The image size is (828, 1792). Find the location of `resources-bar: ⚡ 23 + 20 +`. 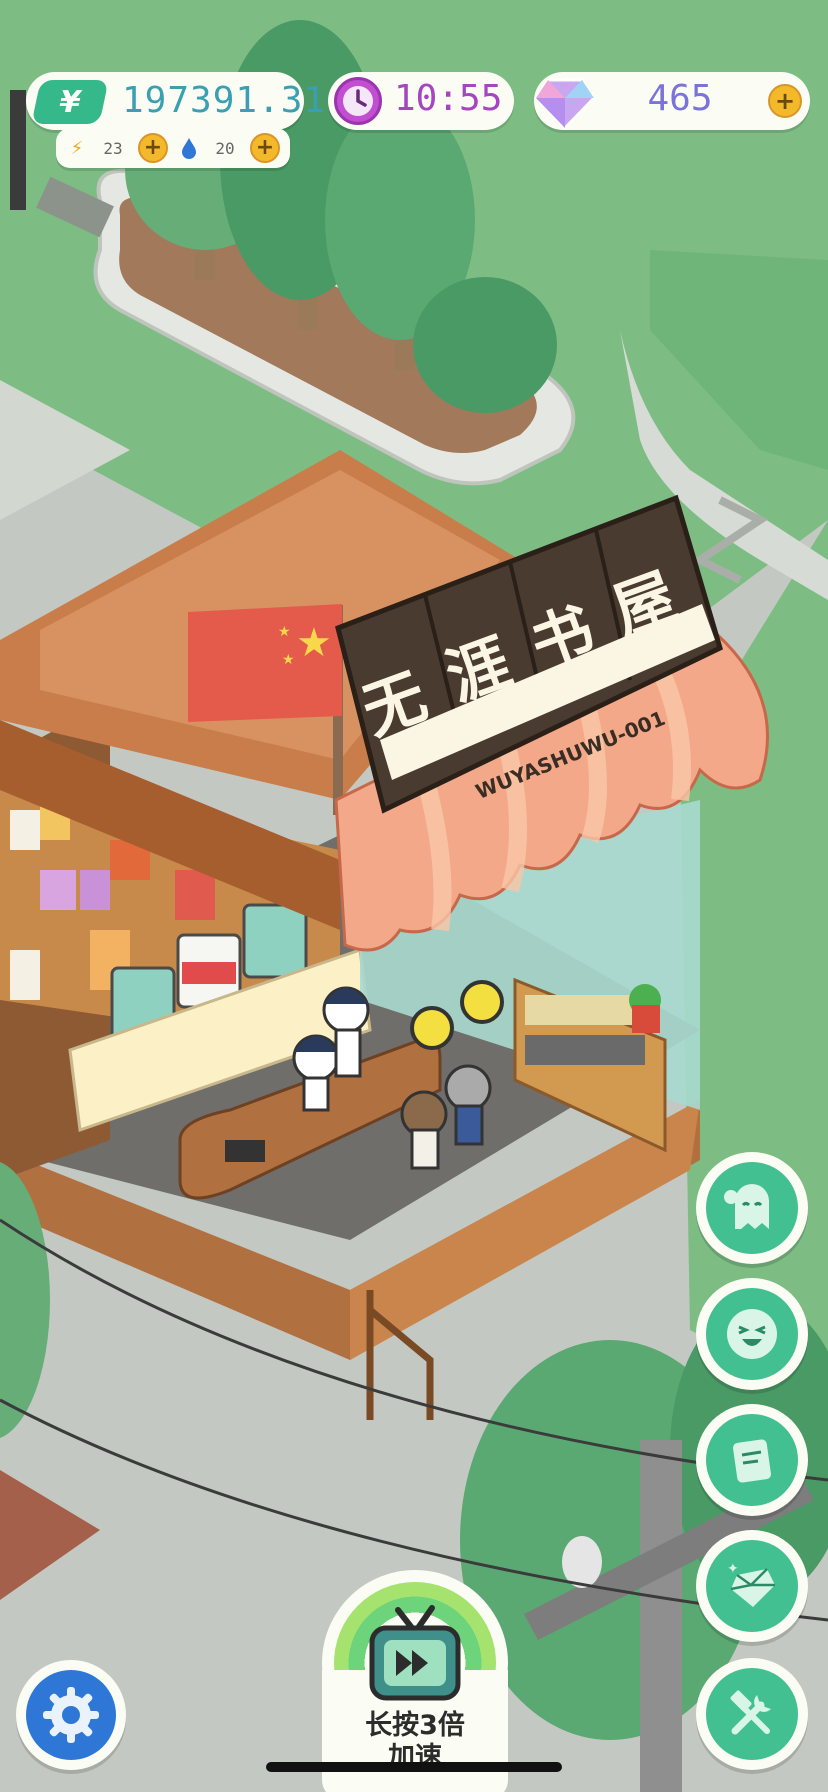

resources-bar: ⚡ 23 + 20 + is located at coordinates (173, 148).